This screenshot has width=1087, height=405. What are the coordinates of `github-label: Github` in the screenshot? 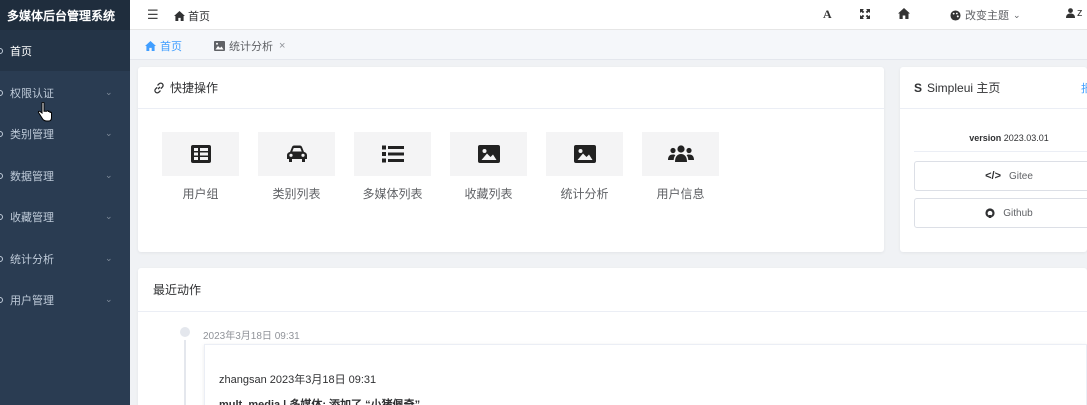 It's located at (1018, 213).